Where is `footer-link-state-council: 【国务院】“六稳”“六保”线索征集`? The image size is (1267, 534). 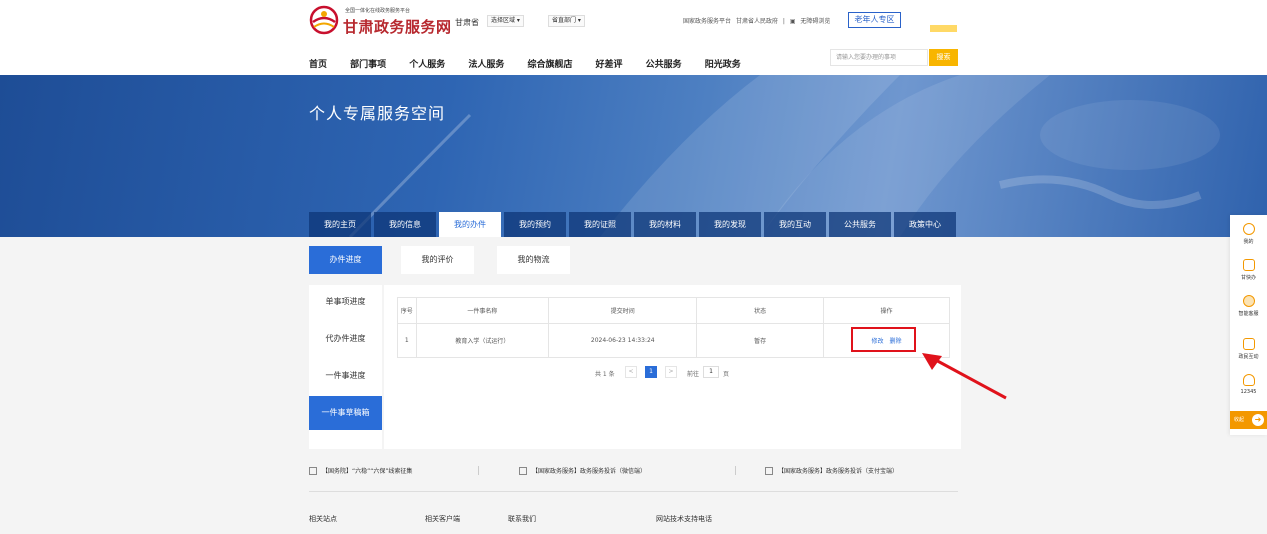
footer-link-state-council: 【国务院】“六稳”“六保”线索征集 is located at coordinates (360, 470).